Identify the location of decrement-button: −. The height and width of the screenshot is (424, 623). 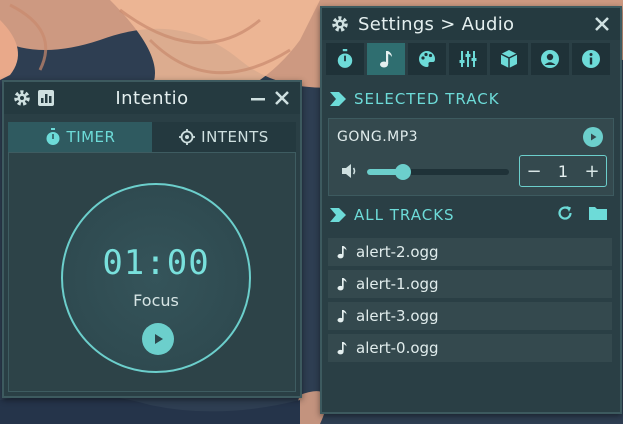
(534, 171).